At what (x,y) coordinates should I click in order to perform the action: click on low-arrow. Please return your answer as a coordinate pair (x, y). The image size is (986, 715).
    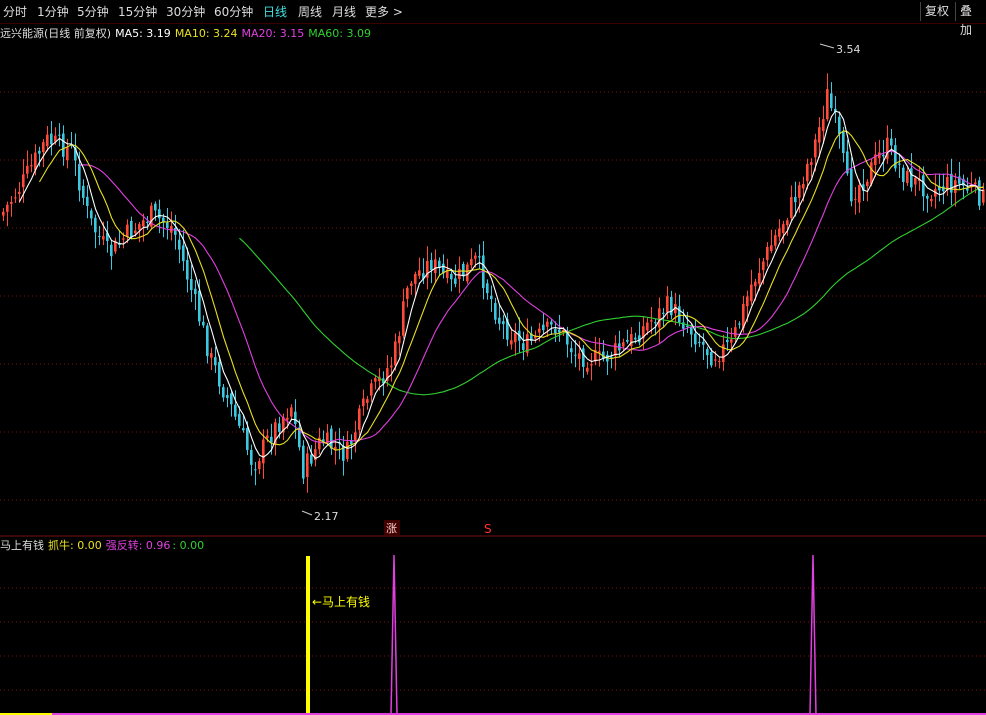
    Looking at the image, I should click on (307, 513).